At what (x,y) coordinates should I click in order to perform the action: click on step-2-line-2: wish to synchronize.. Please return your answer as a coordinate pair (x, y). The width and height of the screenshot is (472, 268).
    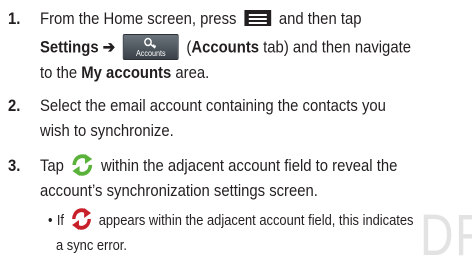
    Looking at the image, I should click on (107, 131).